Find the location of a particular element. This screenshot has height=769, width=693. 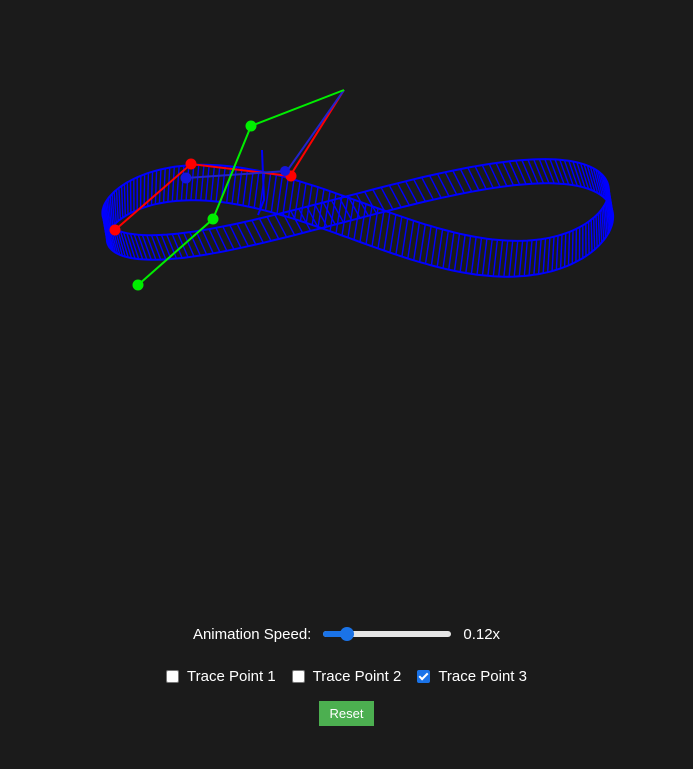

speed-control: Animation Speed: 0.12x is located at coordinates (346, 634).